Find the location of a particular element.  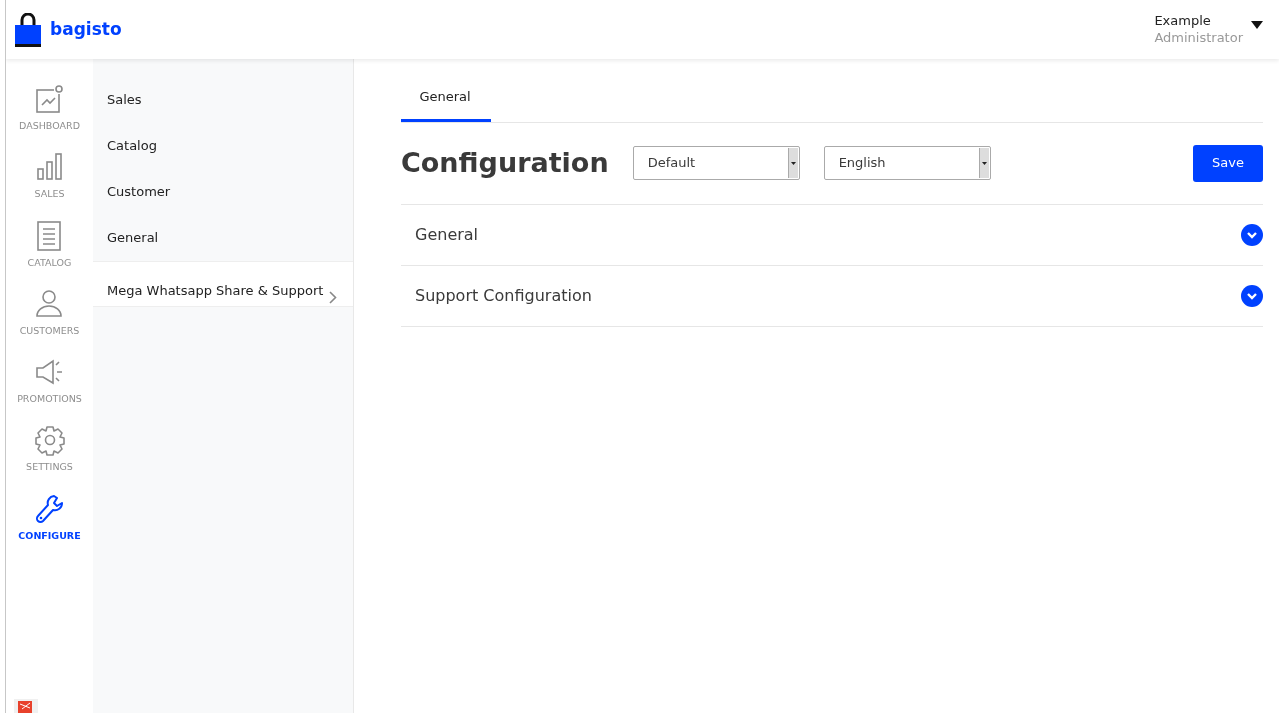

brand-name: bagisto is located at coordinates (86, 29).